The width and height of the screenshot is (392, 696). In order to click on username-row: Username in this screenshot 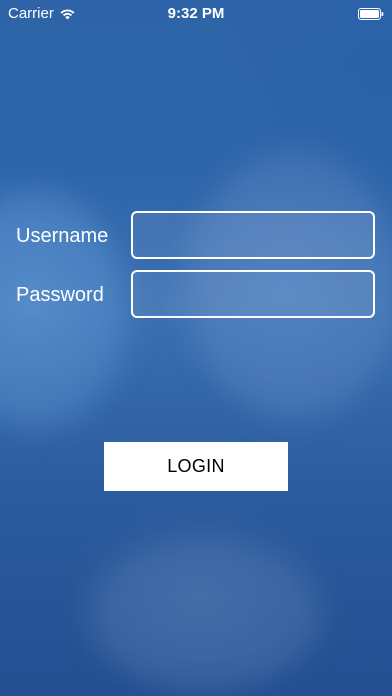, I will do `click(196, 235)`.